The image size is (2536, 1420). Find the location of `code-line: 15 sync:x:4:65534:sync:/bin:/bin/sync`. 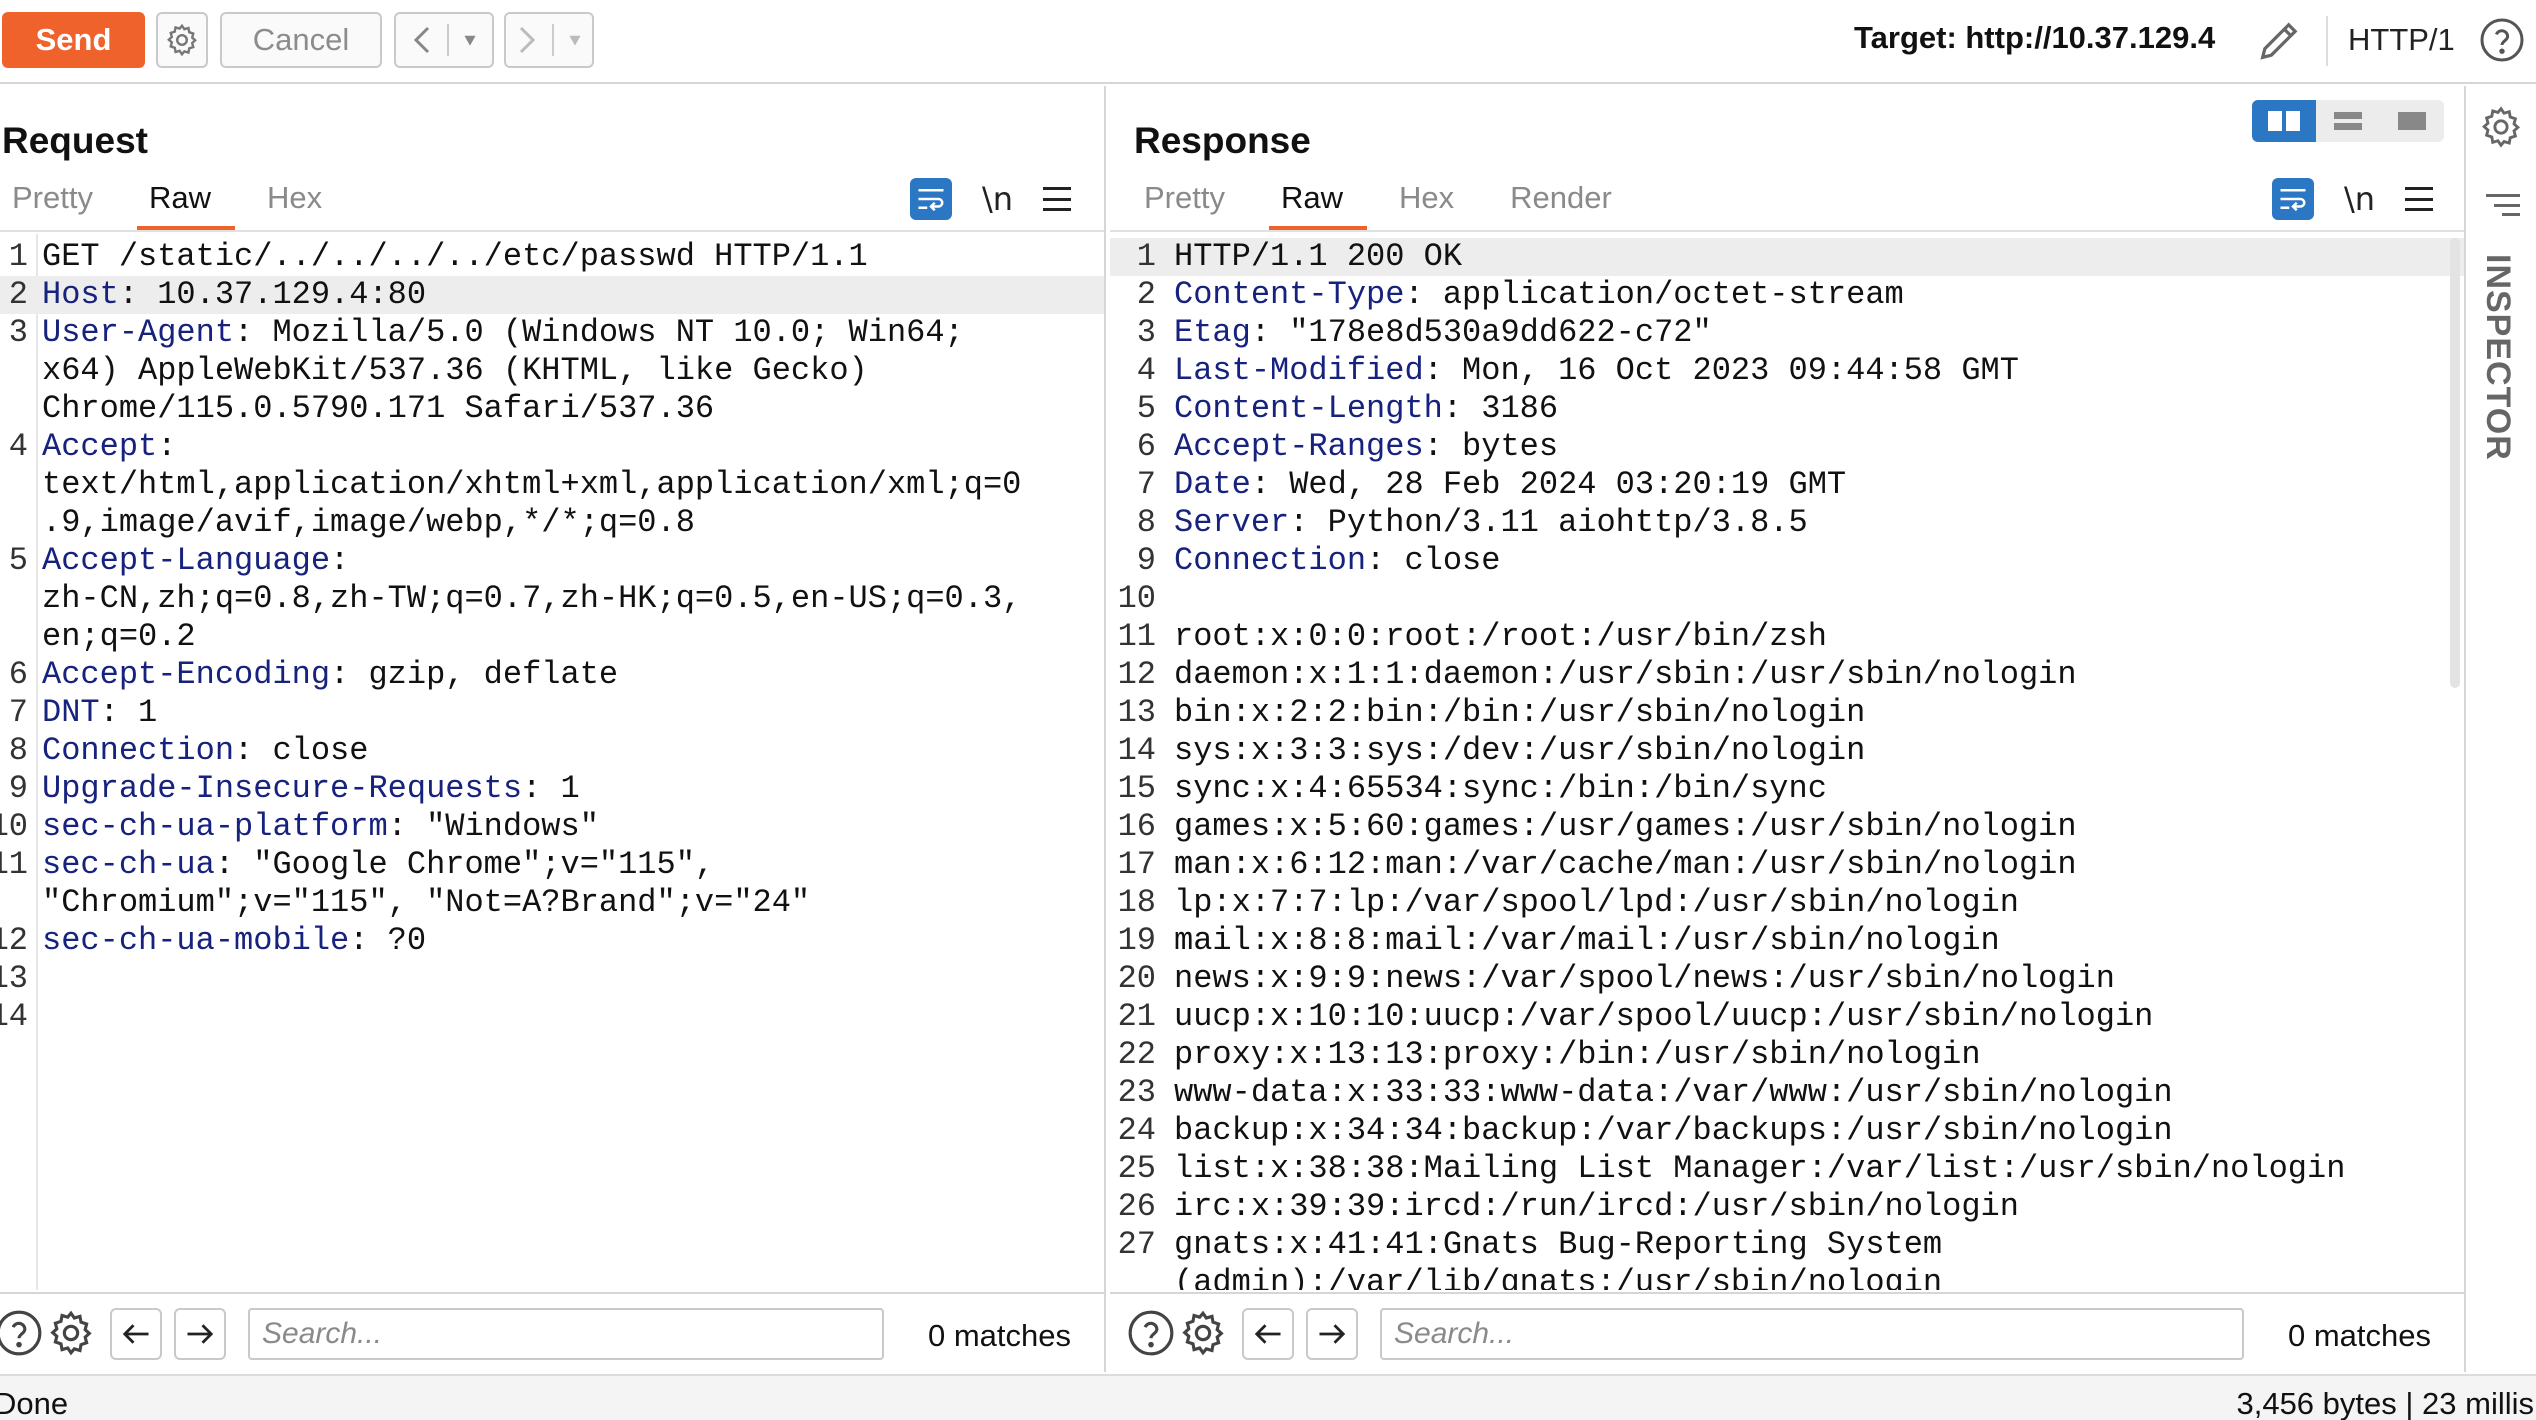

code-line: 15 sync:x:4:65534:sync:/bin:/bin/sync is located at coordinates (1787, 789).